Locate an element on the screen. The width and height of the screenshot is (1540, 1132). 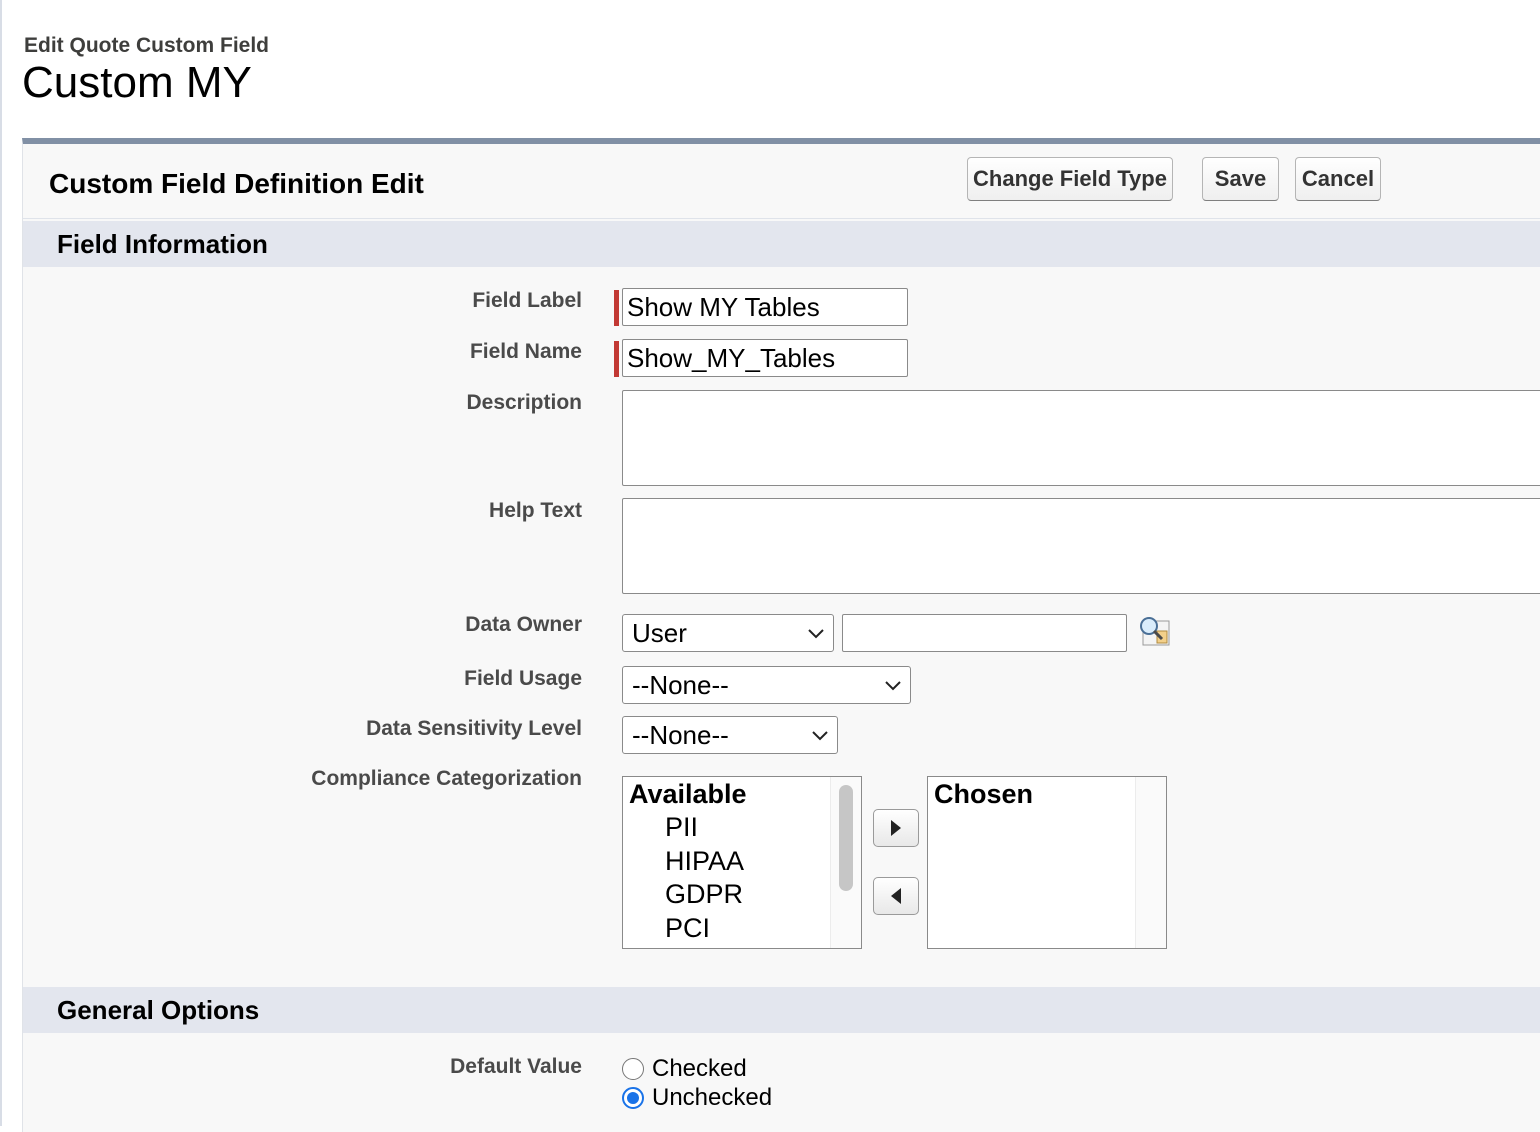
help-text-label: Help Text is located at coordinates (535, 510).